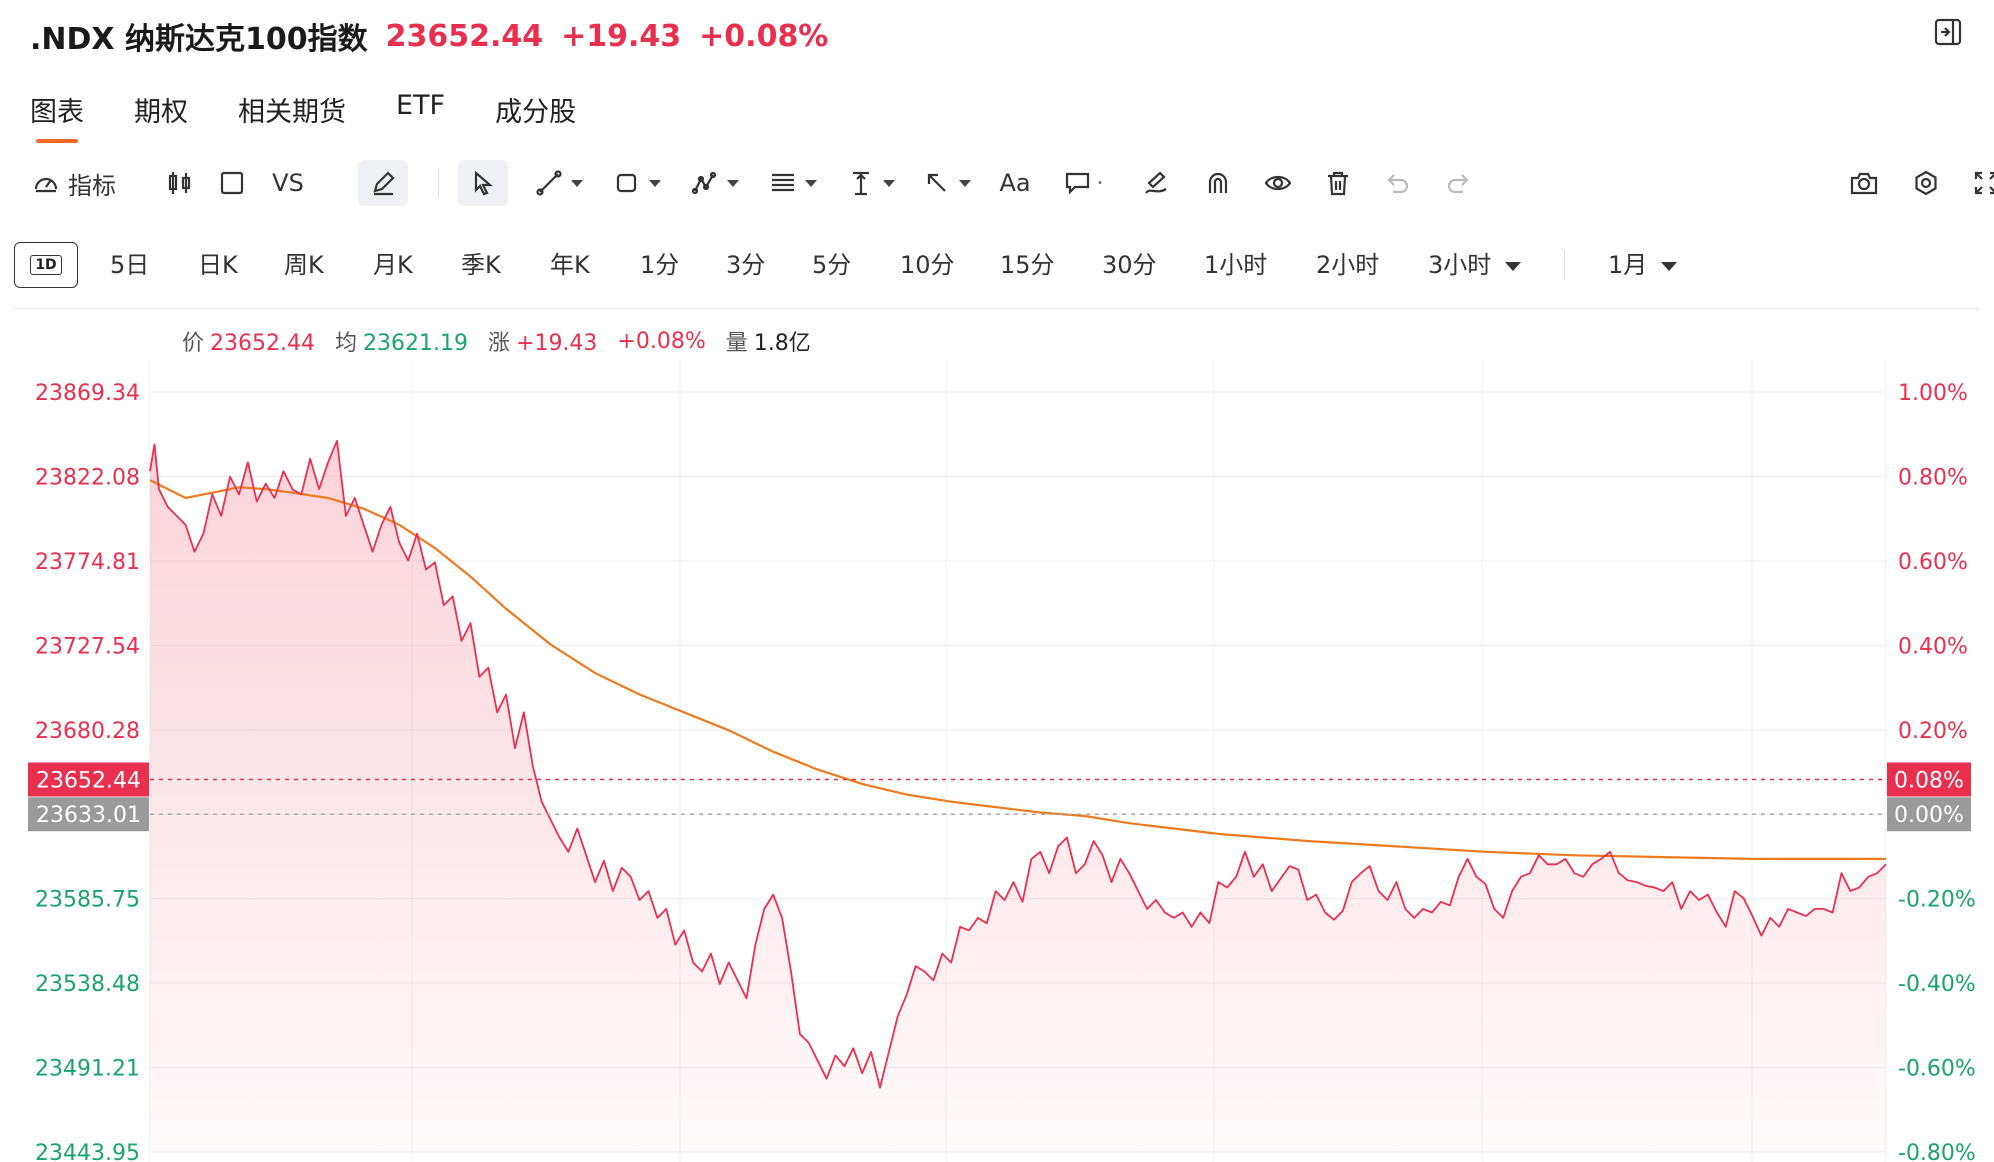 The width and height of the screenshot is (1994, 1162). Describe the element at coordinates (1278, 183) in the screenshot. I see `visibility-eye-icon` at that location.